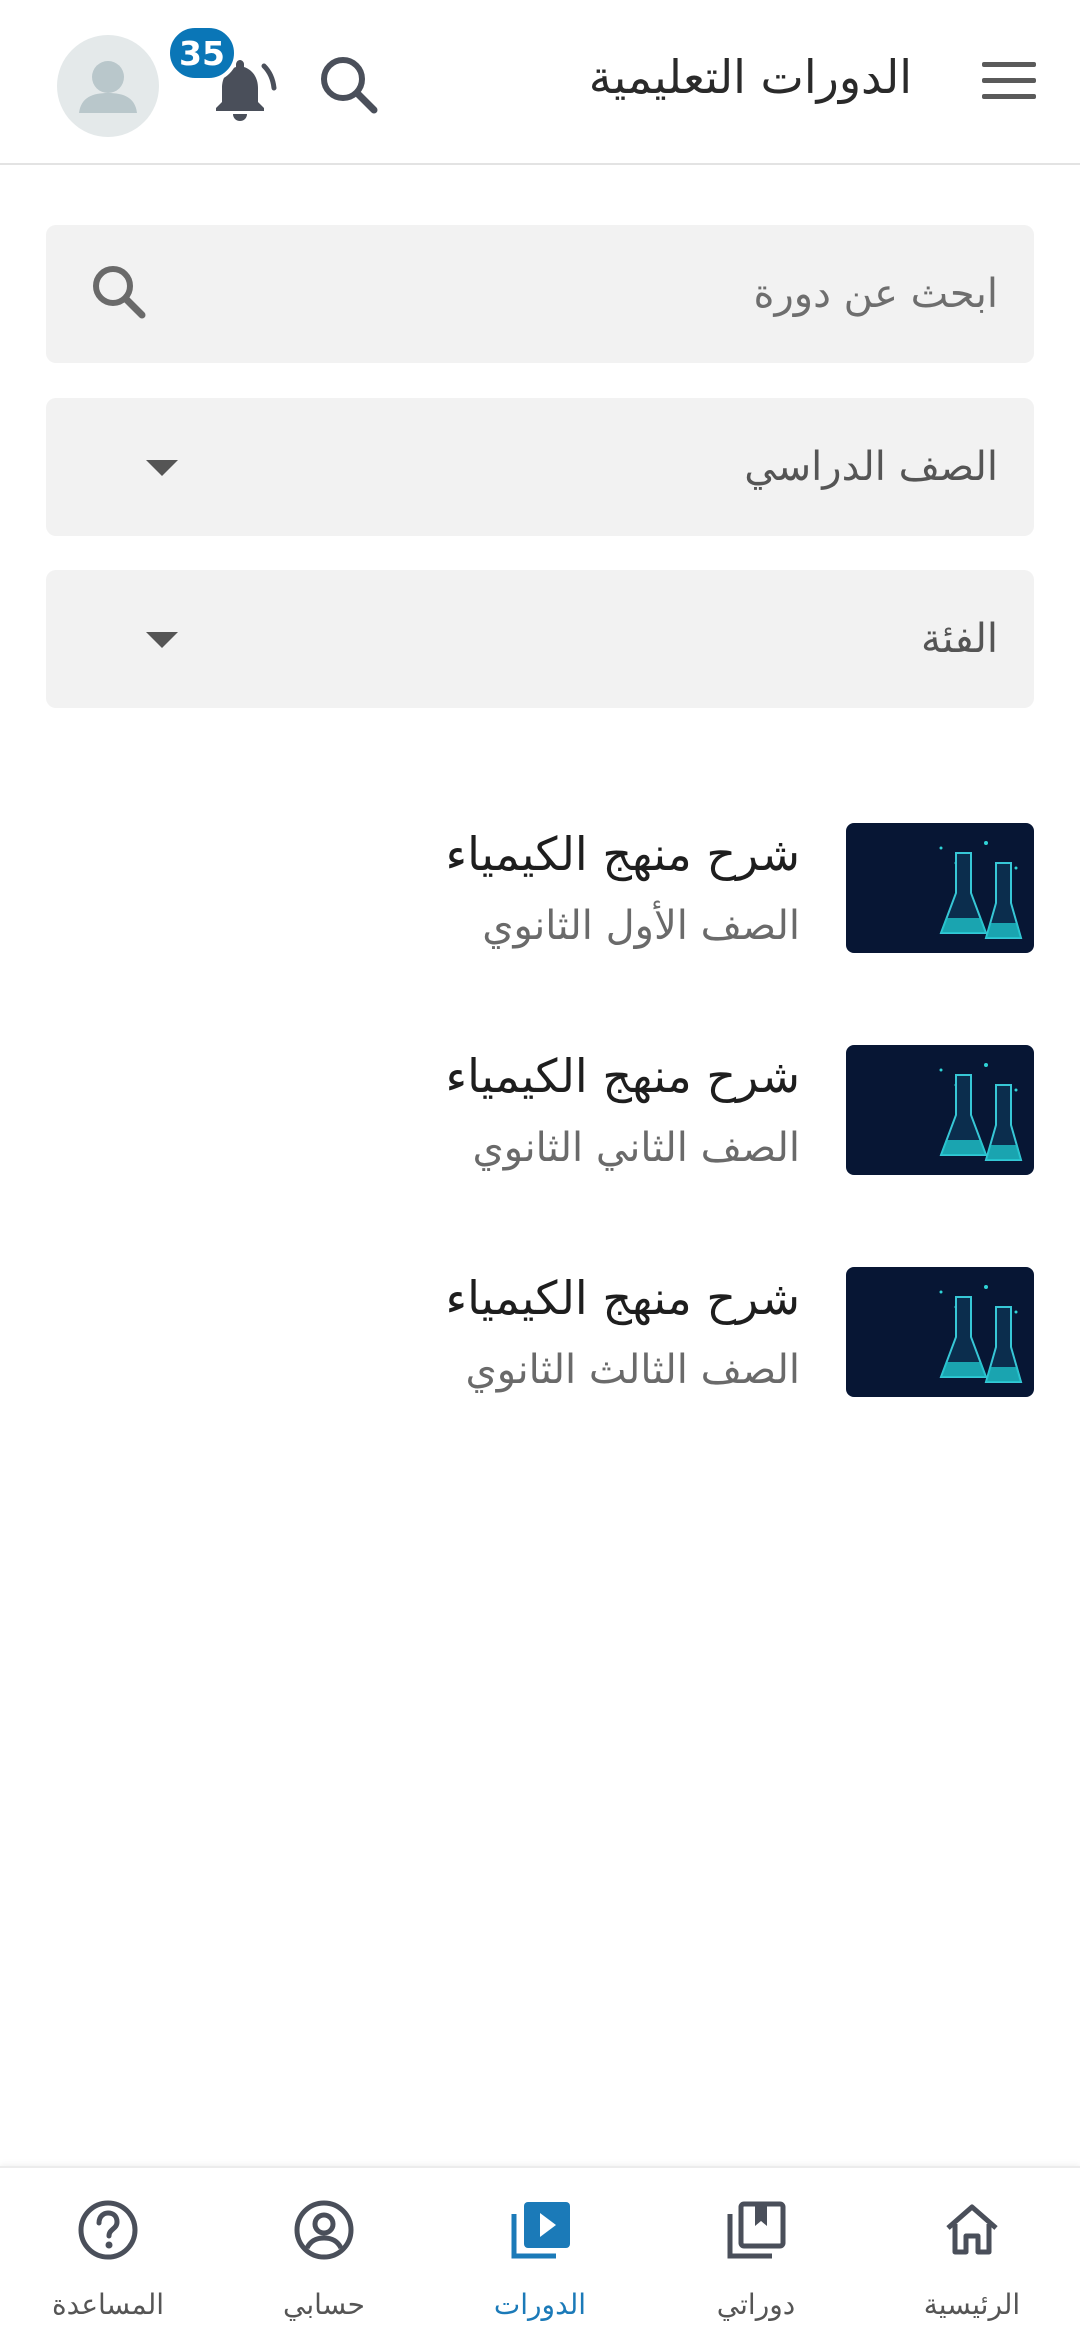  I want to click on library-icon, so click(756, 2230).